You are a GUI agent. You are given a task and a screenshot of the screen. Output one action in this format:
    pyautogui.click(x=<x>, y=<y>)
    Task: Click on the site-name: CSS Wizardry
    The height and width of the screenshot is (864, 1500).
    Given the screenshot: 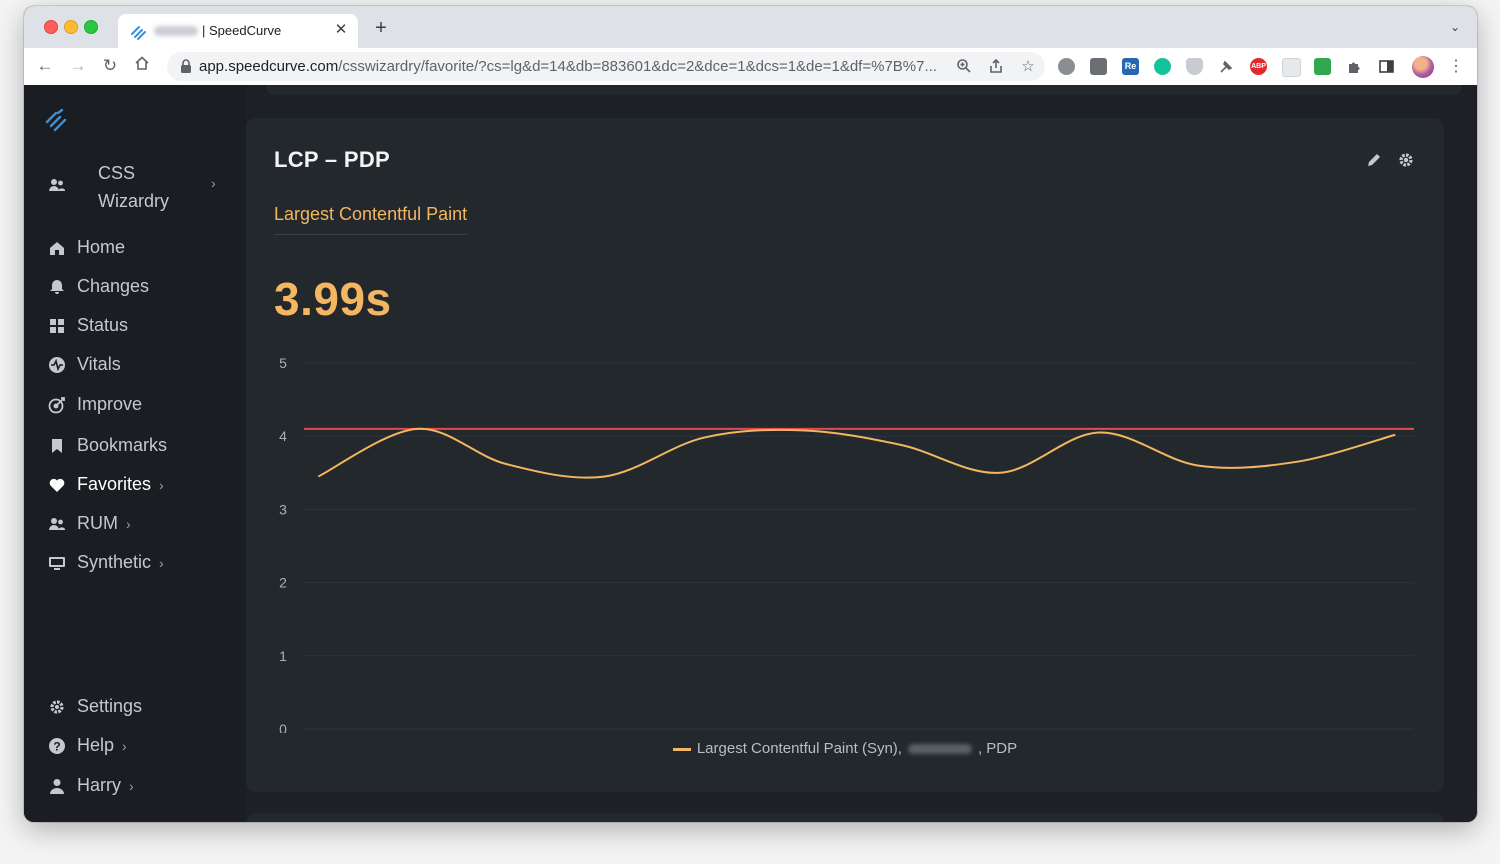 What is the action you would take?
    pyautogui.click(x=133, y=187)
    